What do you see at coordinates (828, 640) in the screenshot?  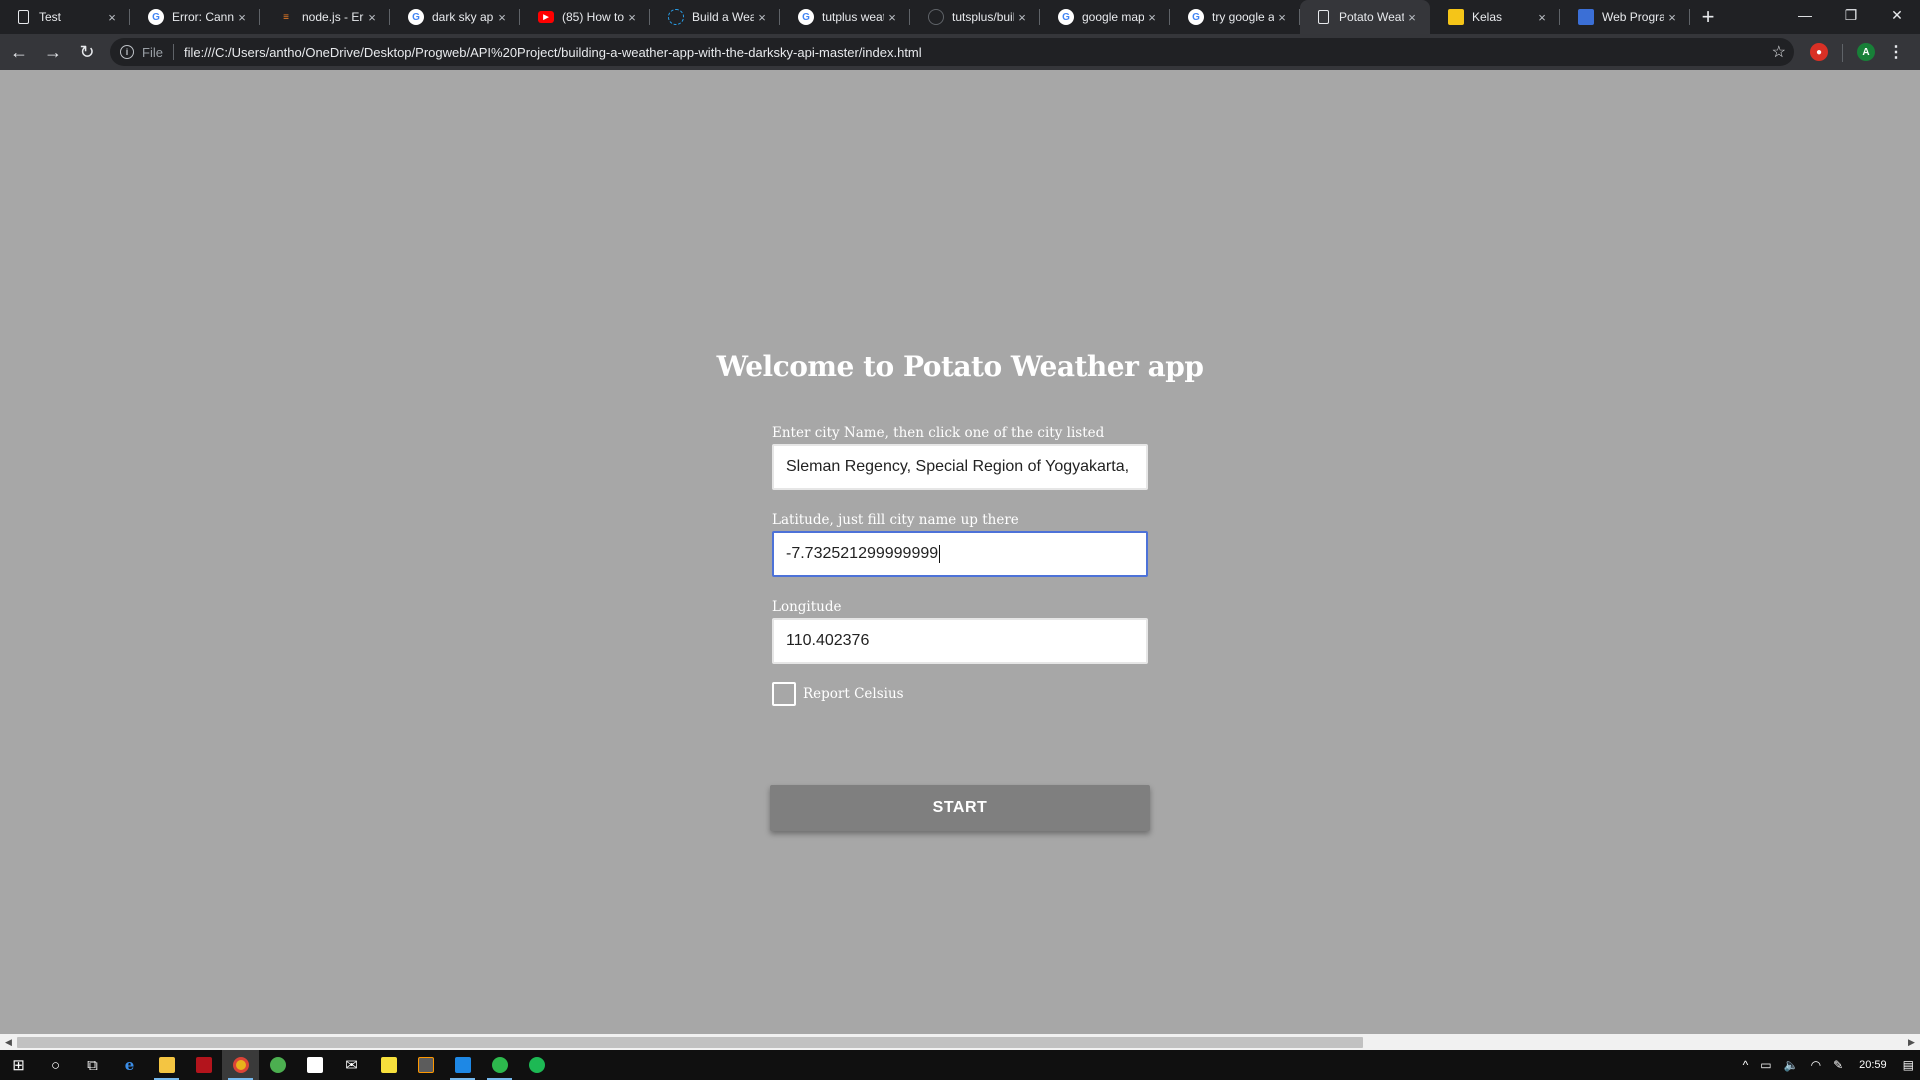 I see `longitude-input-value: 110.402376` at bounding box center [828, 640].